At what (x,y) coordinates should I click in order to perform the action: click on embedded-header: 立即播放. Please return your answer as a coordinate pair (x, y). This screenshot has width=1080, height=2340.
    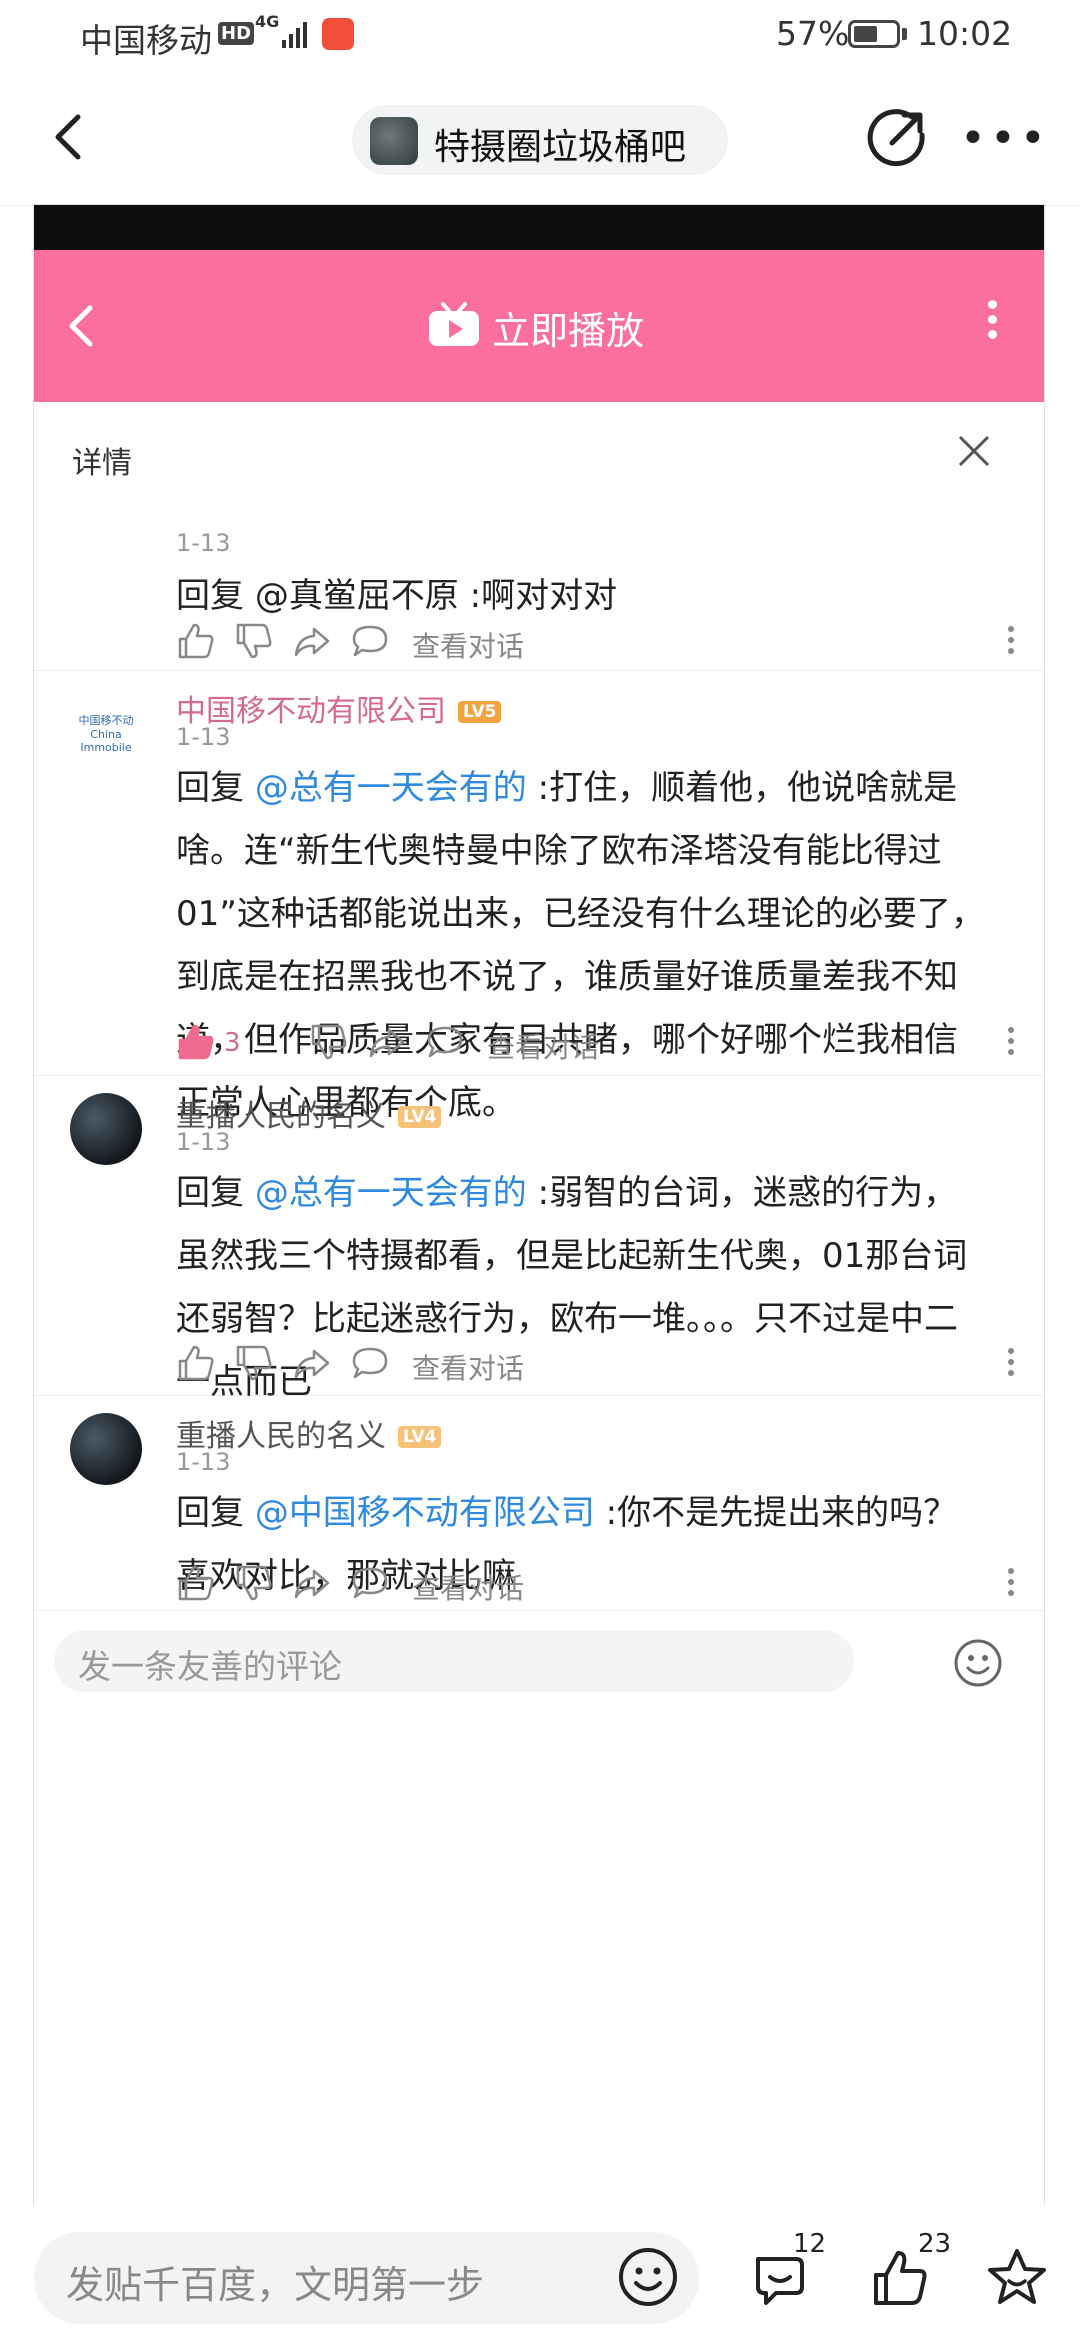
    Looking at the image, I should click on (539, 326).